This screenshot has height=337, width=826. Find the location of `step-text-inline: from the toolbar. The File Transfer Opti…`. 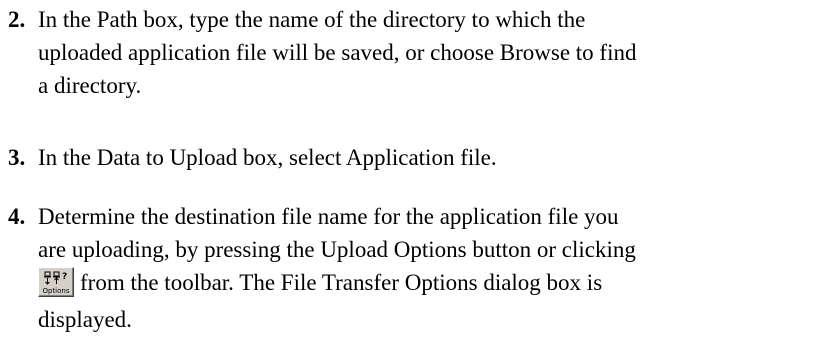

step-text-inline: from the toolbar. The File Transfer Opti… is located at coordinates (341, 282).